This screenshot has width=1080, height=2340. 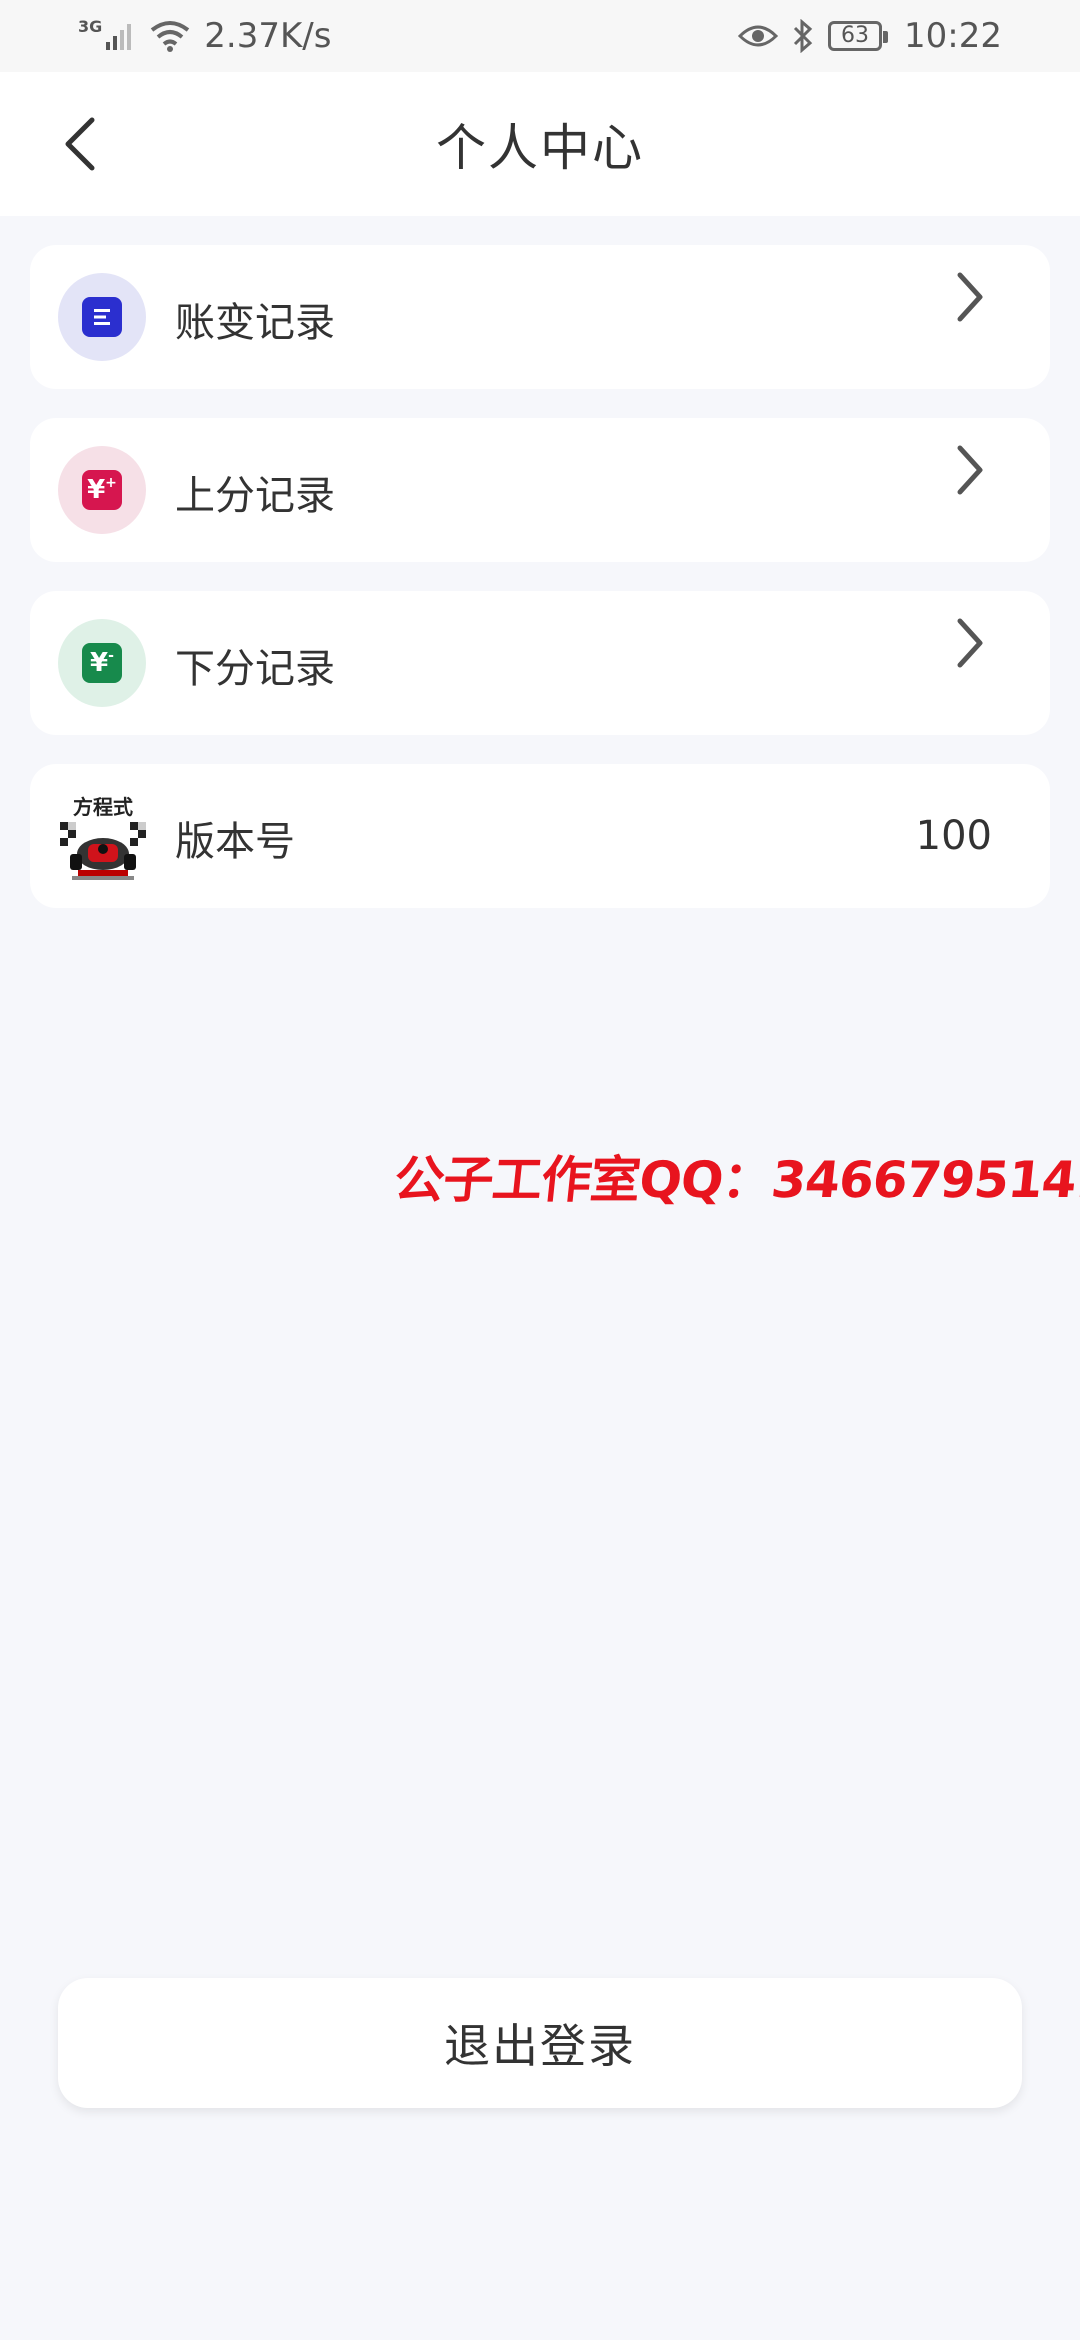 I want to click on battery-level: 63, so click(x=855, y=35).